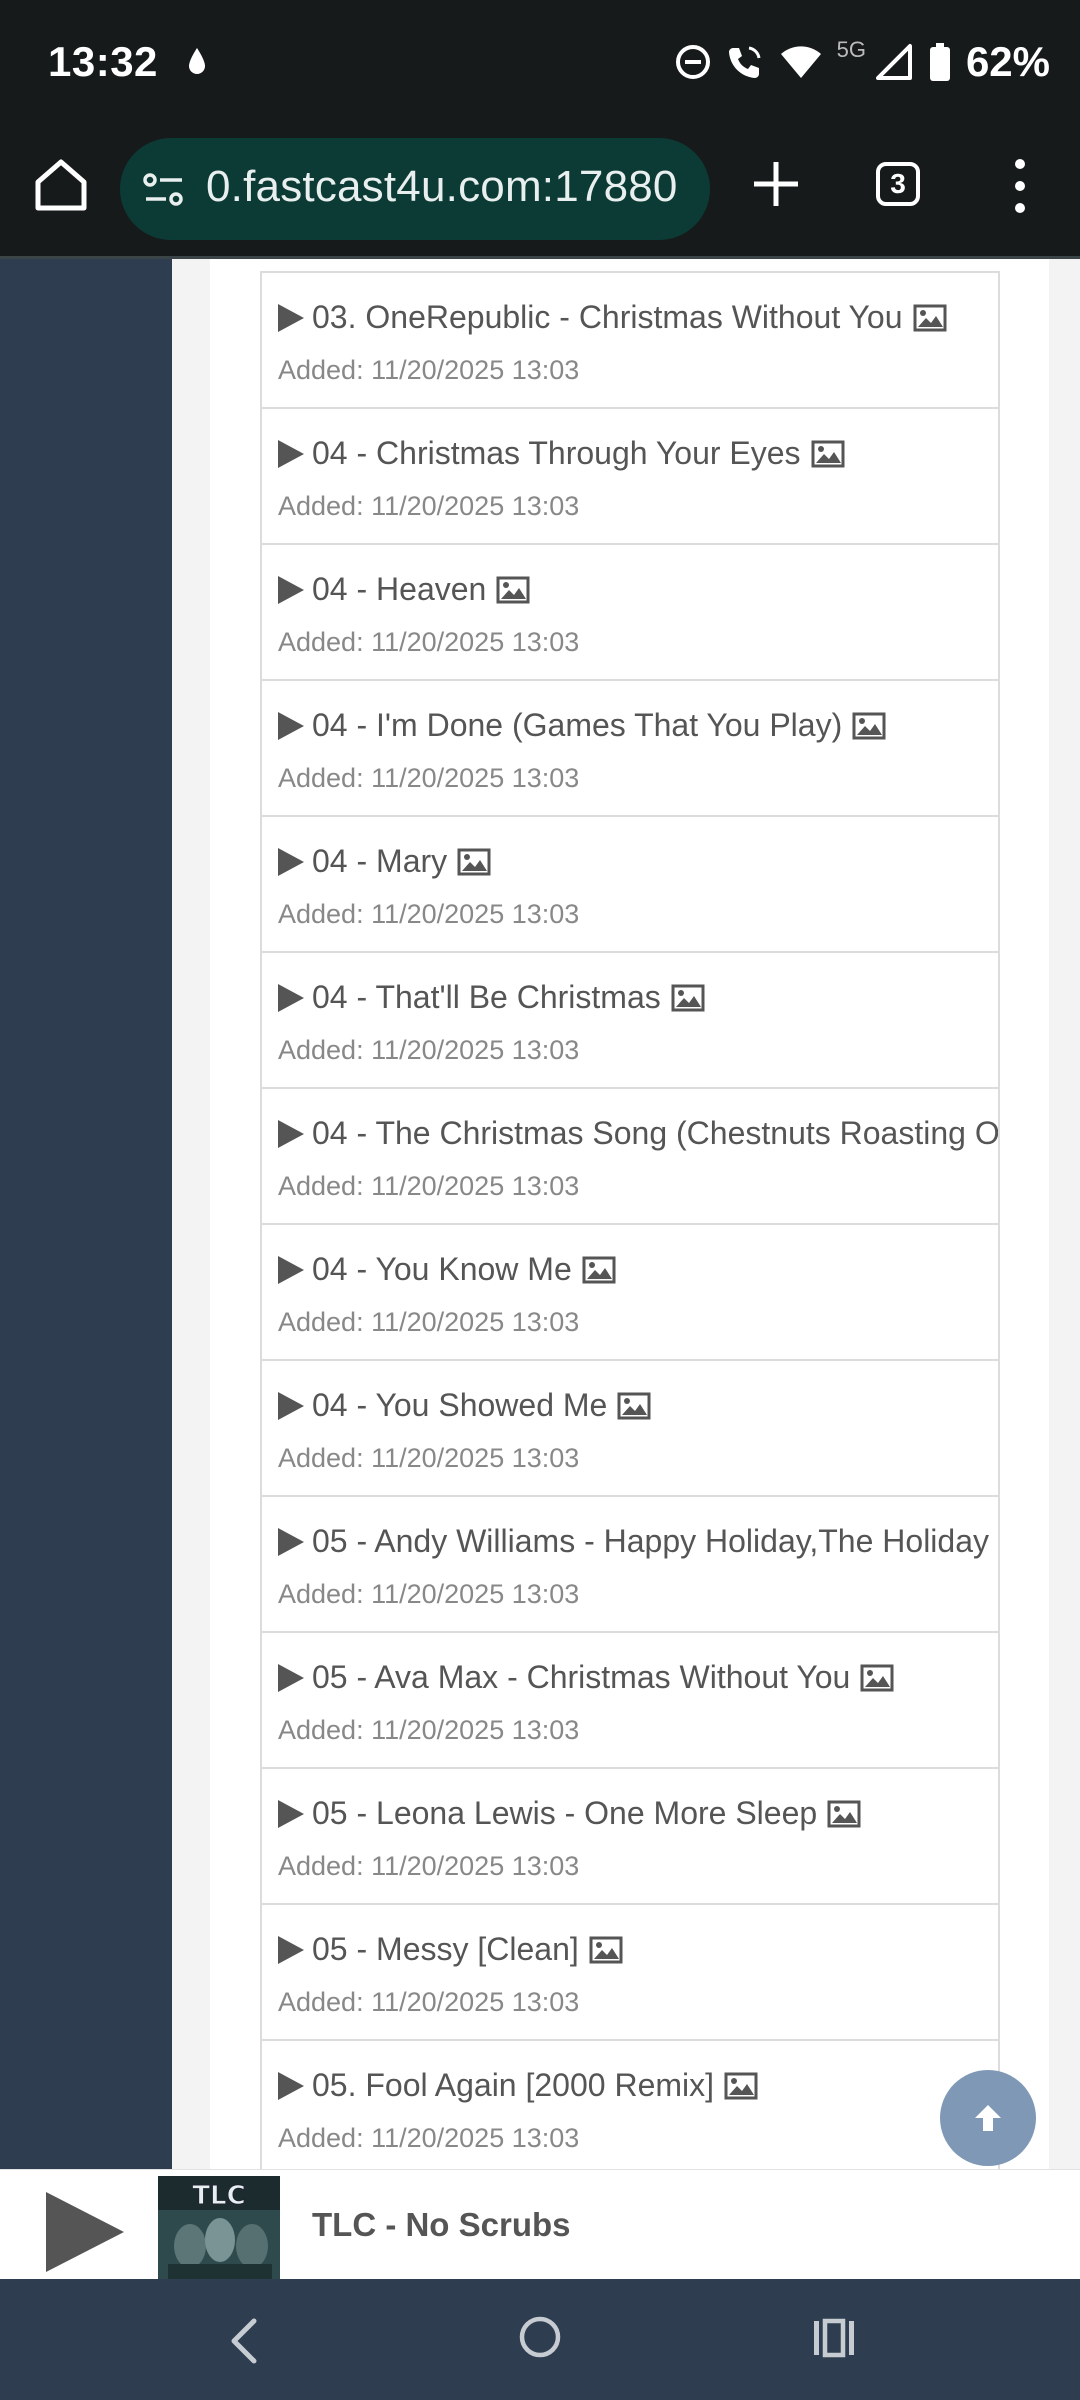 The height and width of the screenshot is (2400, 1080). I want to click on track-title: 04 - That'll Be Christmas, so click(491, 997).